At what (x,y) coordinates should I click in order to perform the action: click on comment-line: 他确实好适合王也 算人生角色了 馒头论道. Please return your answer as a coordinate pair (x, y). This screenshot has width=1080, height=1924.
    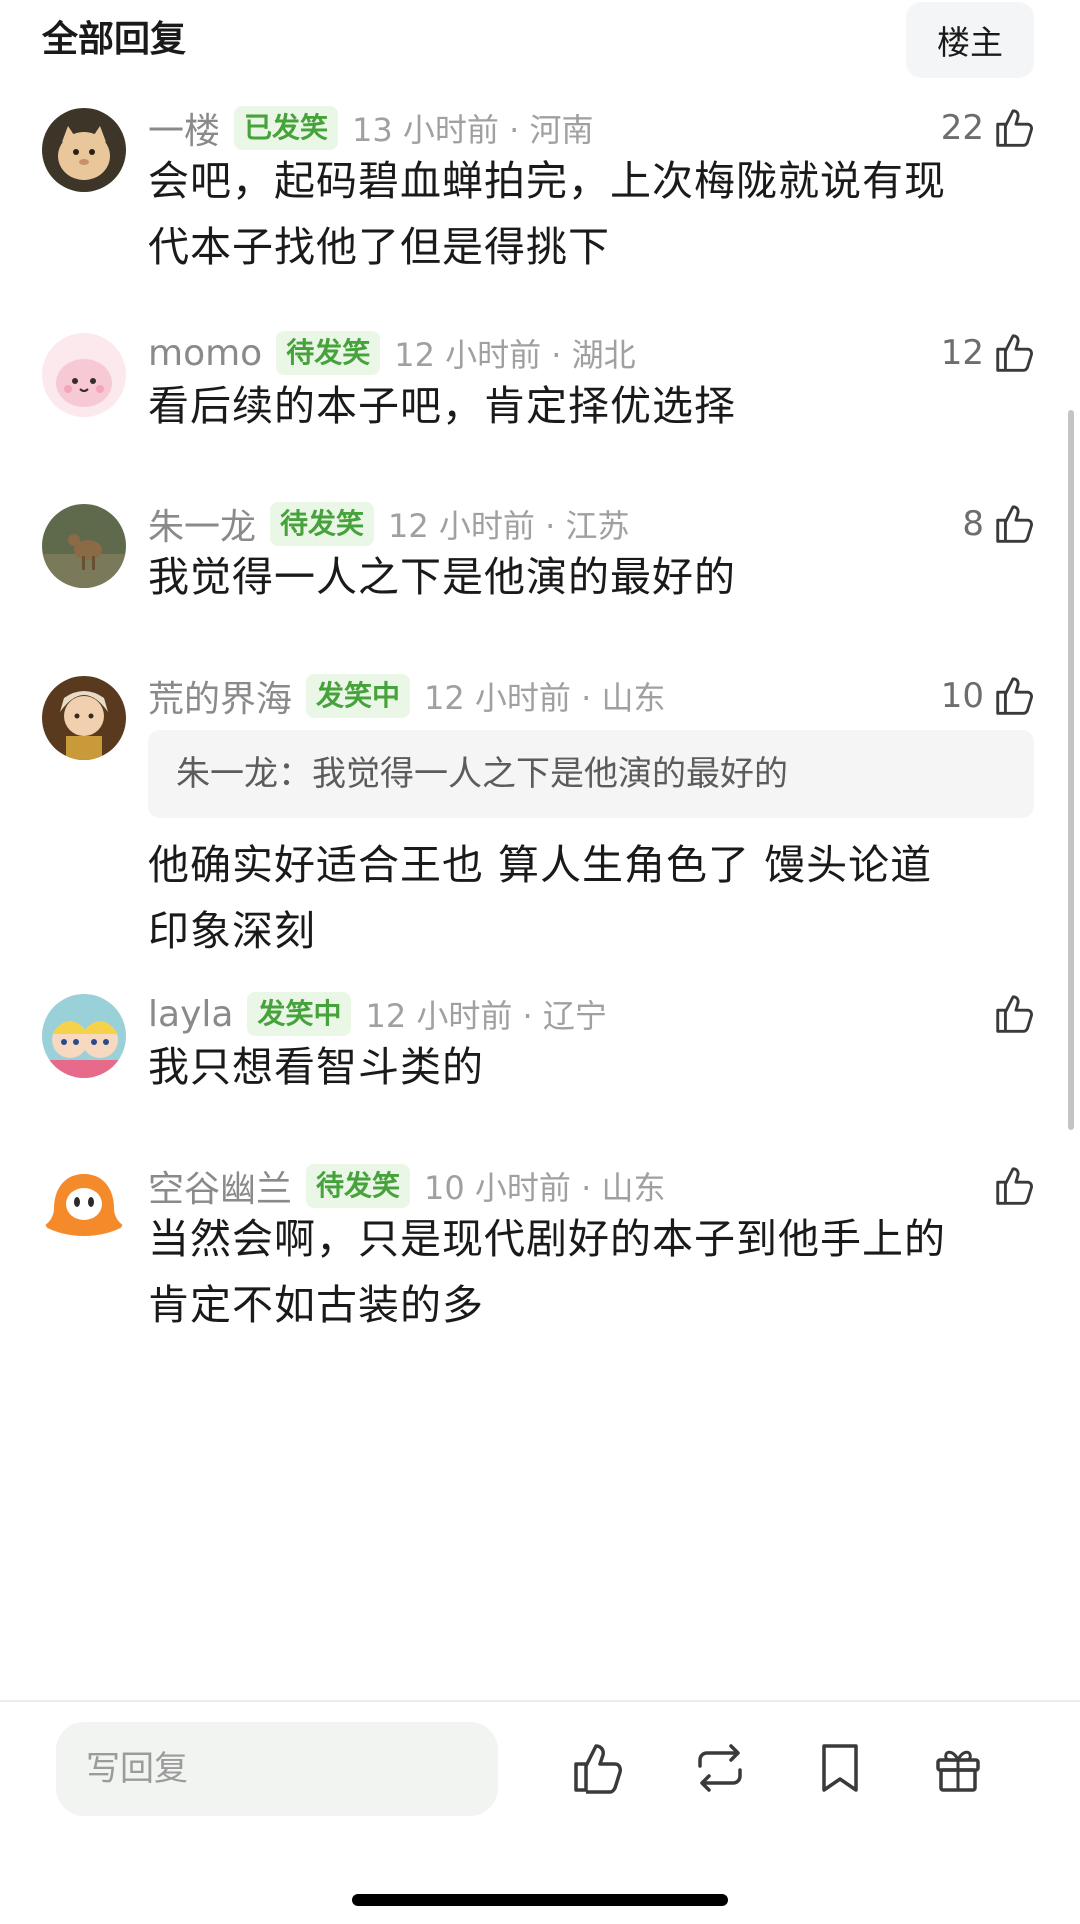
    Looking at the image, I should click on (540, 865).